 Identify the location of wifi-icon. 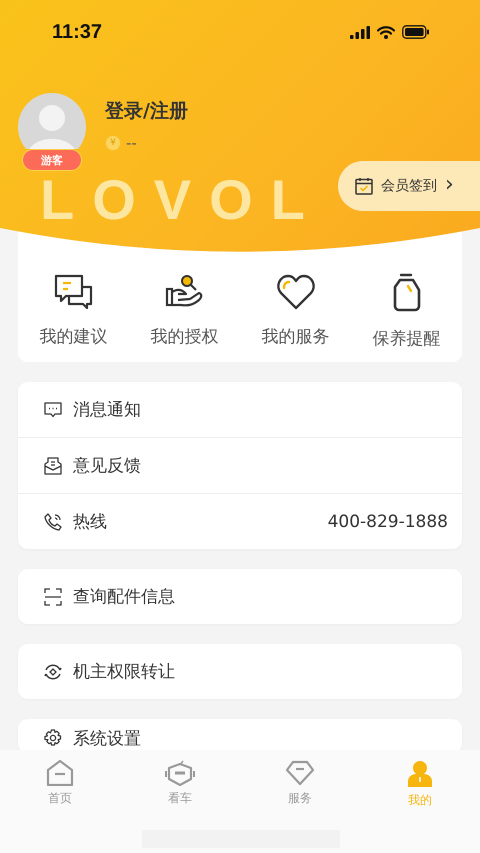
(386, 32).